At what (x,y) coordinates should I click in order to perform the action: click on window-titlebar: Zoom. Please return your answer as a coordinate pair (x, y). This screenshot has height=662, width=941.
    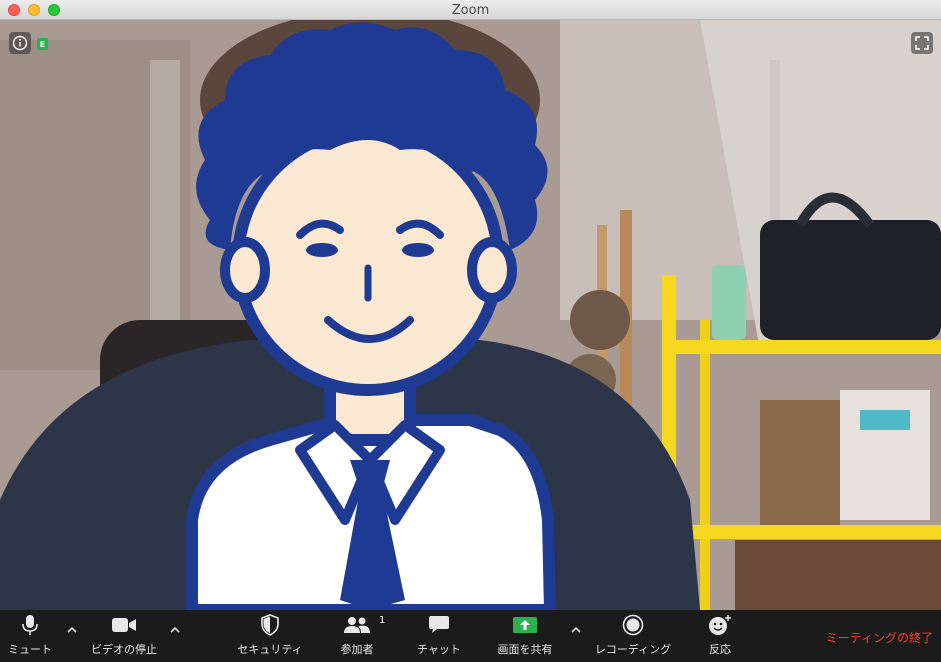
    Looking at the image, I should click on (470, 10).